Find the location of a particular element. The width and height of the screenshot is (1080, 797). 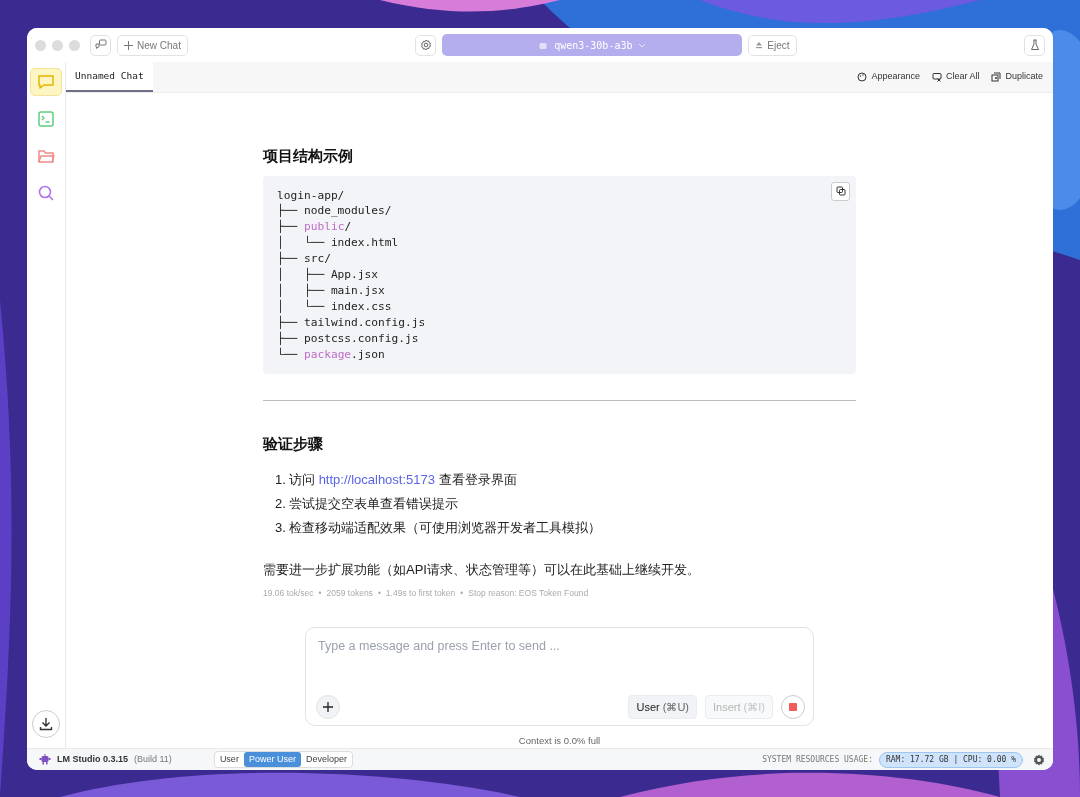

app-version: LM Studio 0.3.15 is located at coordinates (92, 759).